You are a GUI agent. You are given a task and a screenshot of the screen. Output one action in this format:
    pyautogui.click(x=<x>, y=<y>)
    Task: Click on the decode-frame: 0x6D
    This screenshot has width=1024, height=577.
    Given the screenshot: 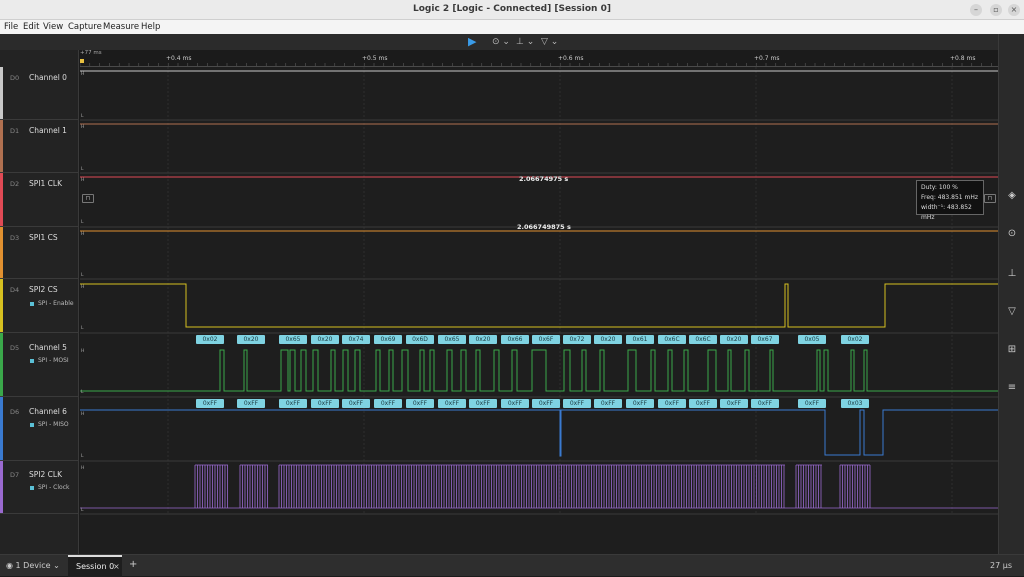 What is the action you would take?
    pyautogui.click(x=420, y=339)
    